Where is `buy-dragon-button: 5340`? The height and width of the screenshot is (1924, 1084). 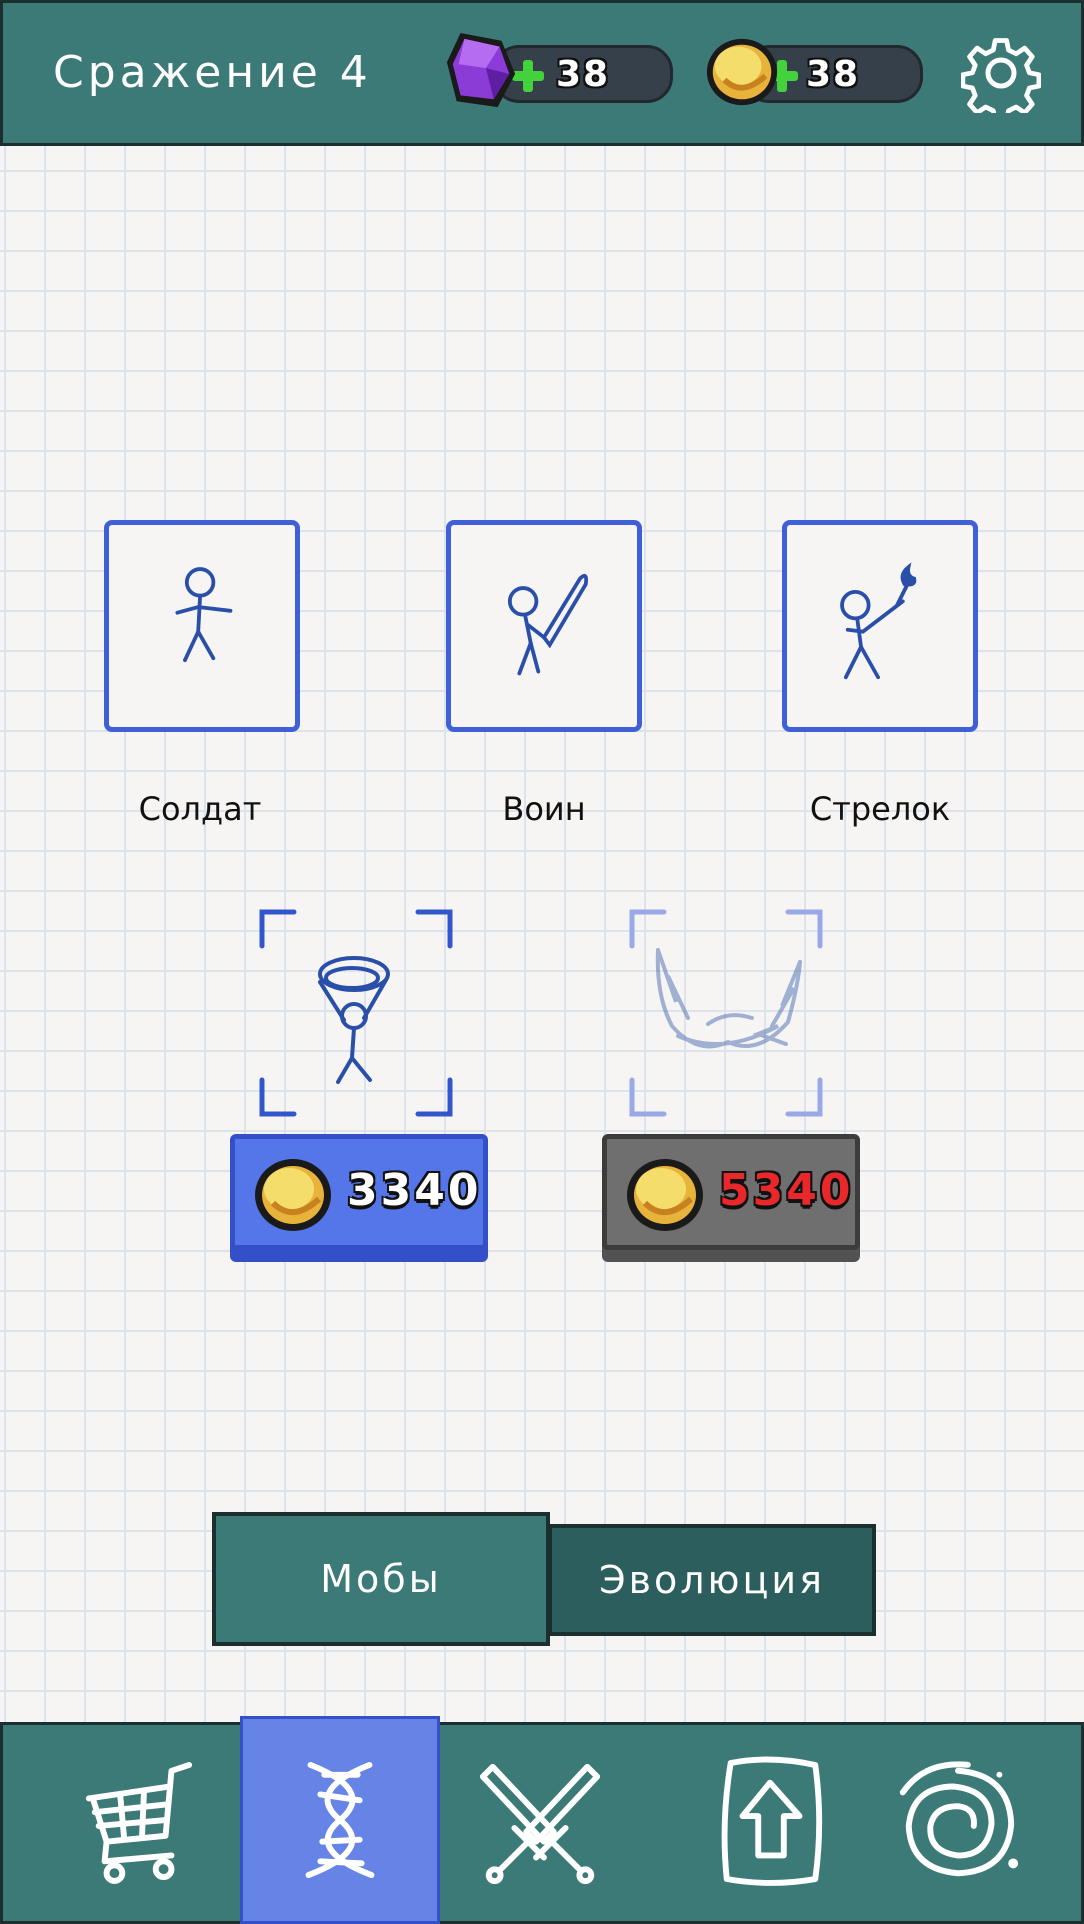 buy-dragon-button: 5340 is located at coordinates (731, 1192).